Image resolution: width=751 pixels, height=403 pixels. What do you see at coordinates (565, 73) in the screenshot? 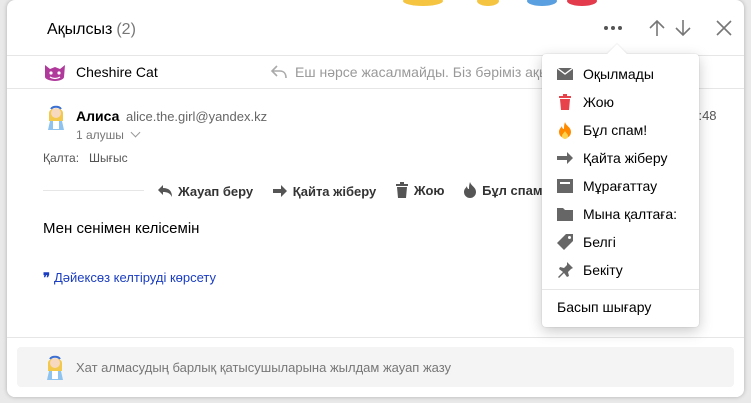
I see `envelope-icon` at bounding box center [565, 73].